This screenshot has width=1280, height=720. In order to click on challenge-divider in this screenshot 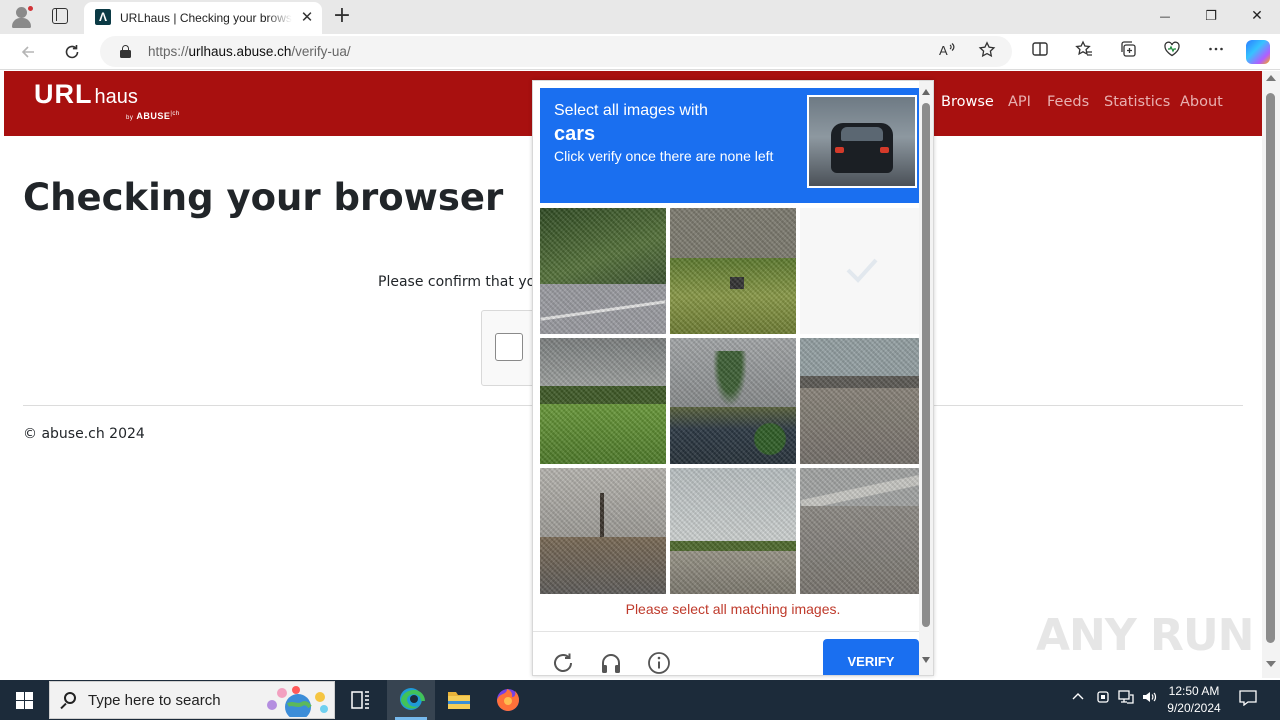, I will do `click(726, 631)`.